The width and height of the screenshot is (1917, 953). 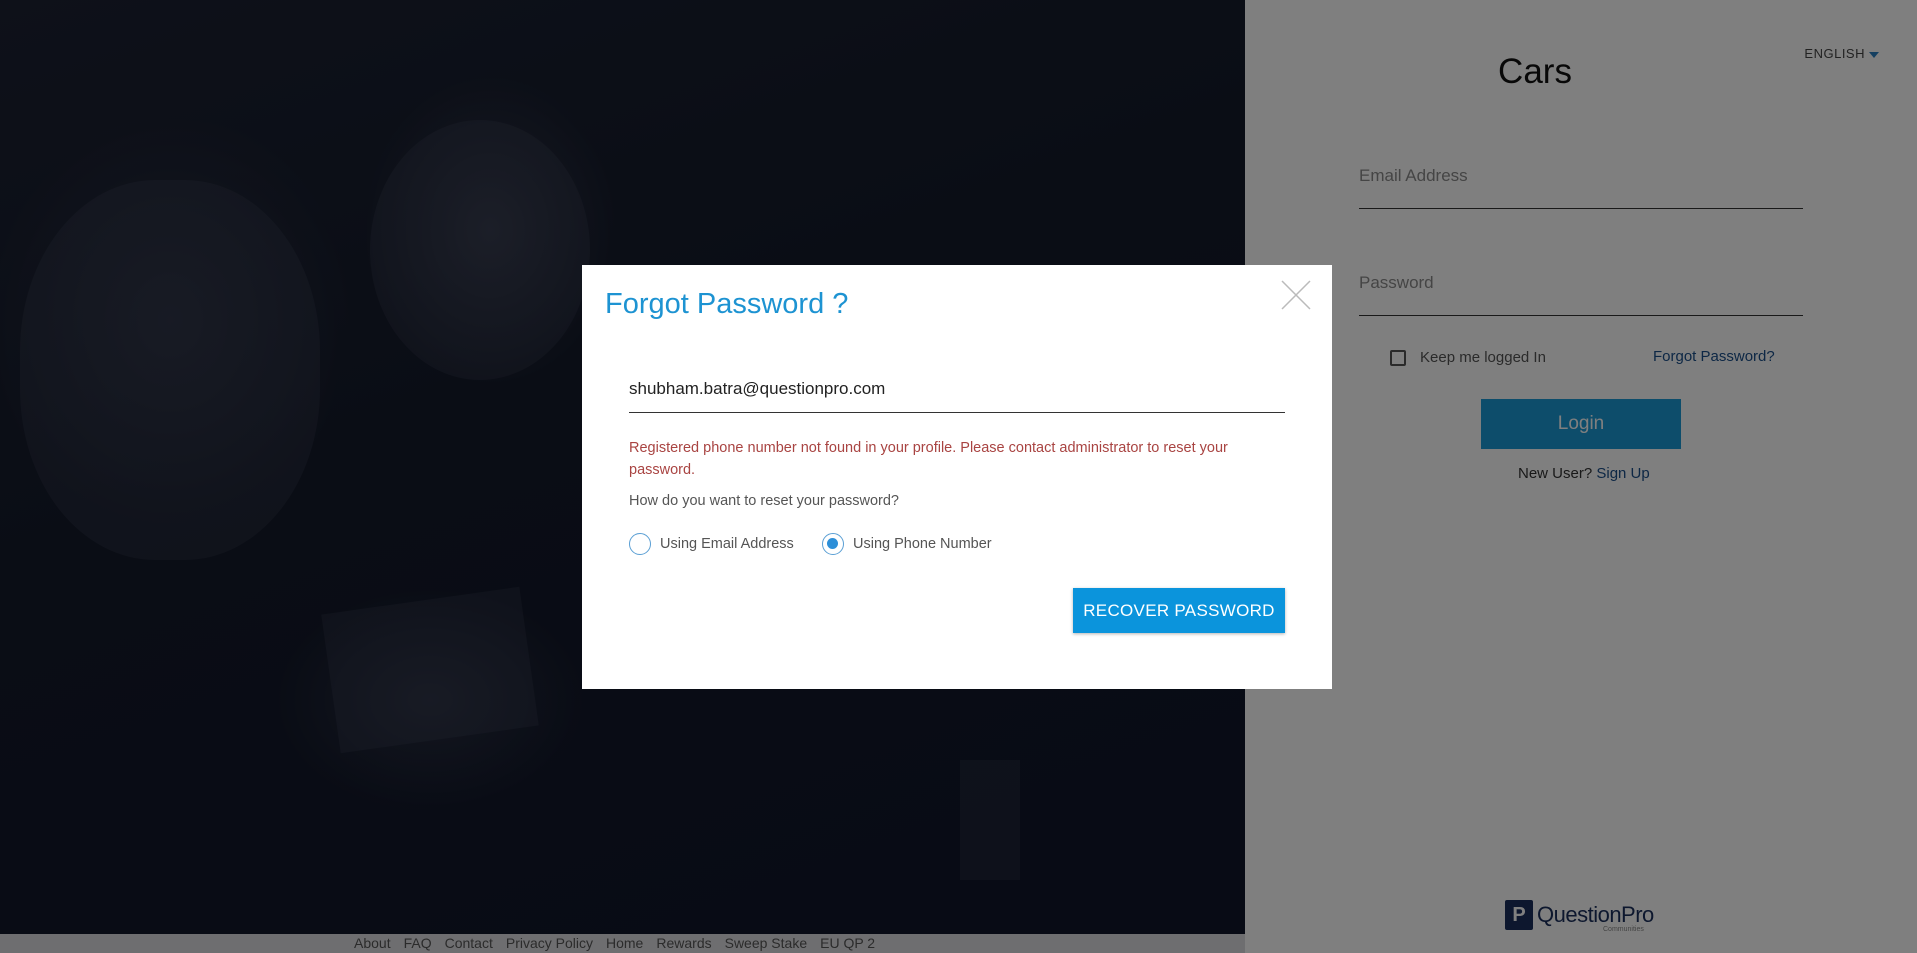 I want to click on footer-link-home: Home, so click(x=624, y=943).